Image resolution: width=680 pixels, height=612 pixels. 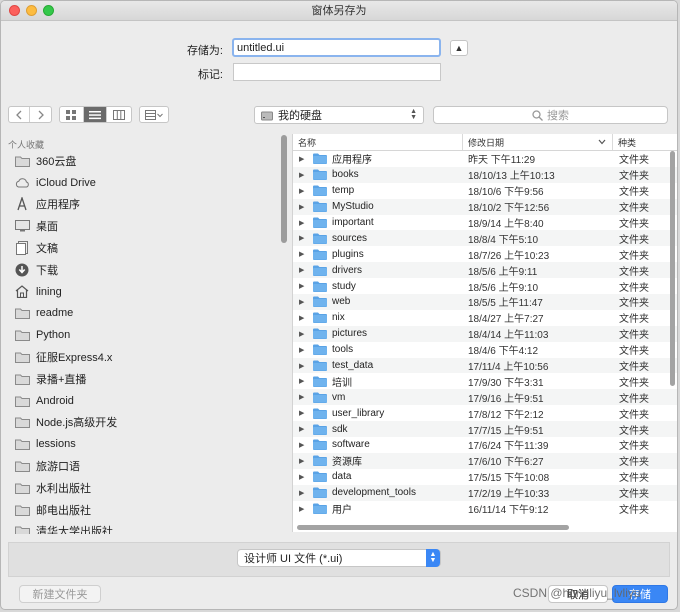 I want to click on file-row: ▶ development_tools 17/2/19 上午10:33 文件夹, so click(x=485, y=492).